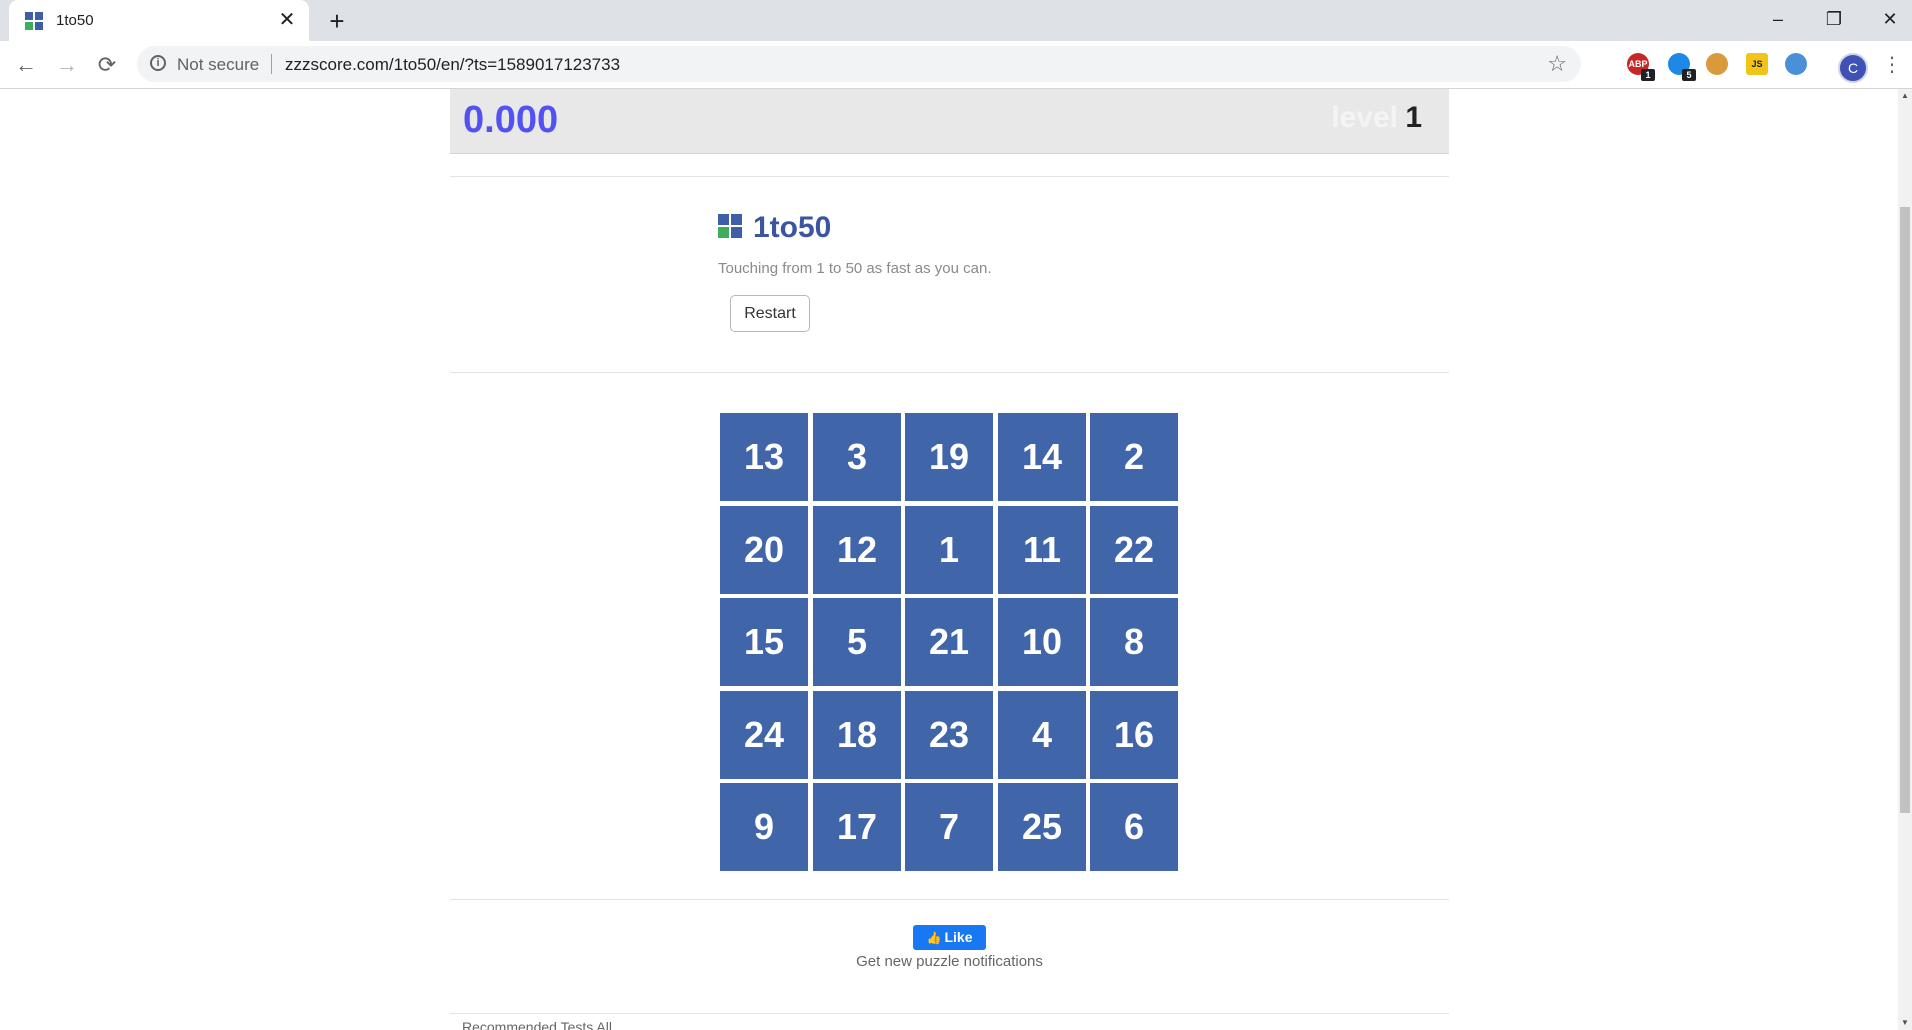 This screenshot has height=1030, width=1912. I want to click on facebook-like-button: 👍 Like, so click(949, 937).